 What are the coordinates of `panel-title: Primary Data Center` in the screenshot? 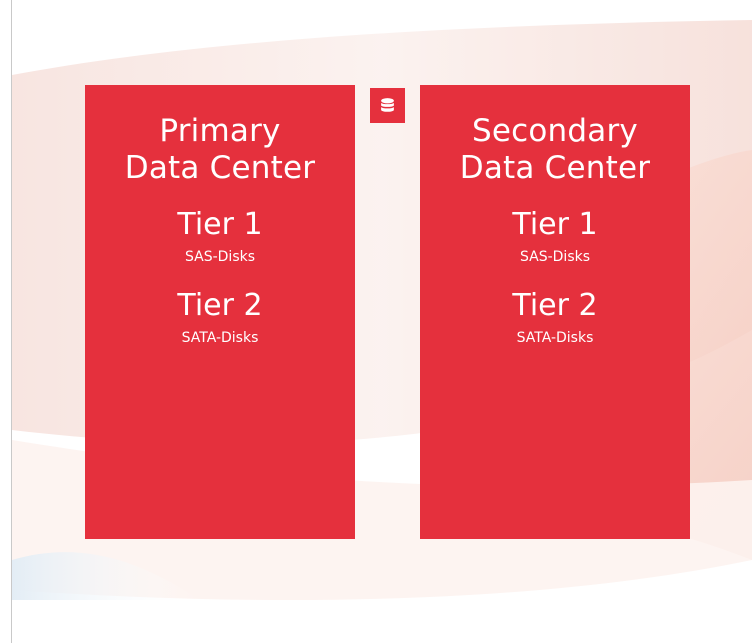 It's located at (220, 150).